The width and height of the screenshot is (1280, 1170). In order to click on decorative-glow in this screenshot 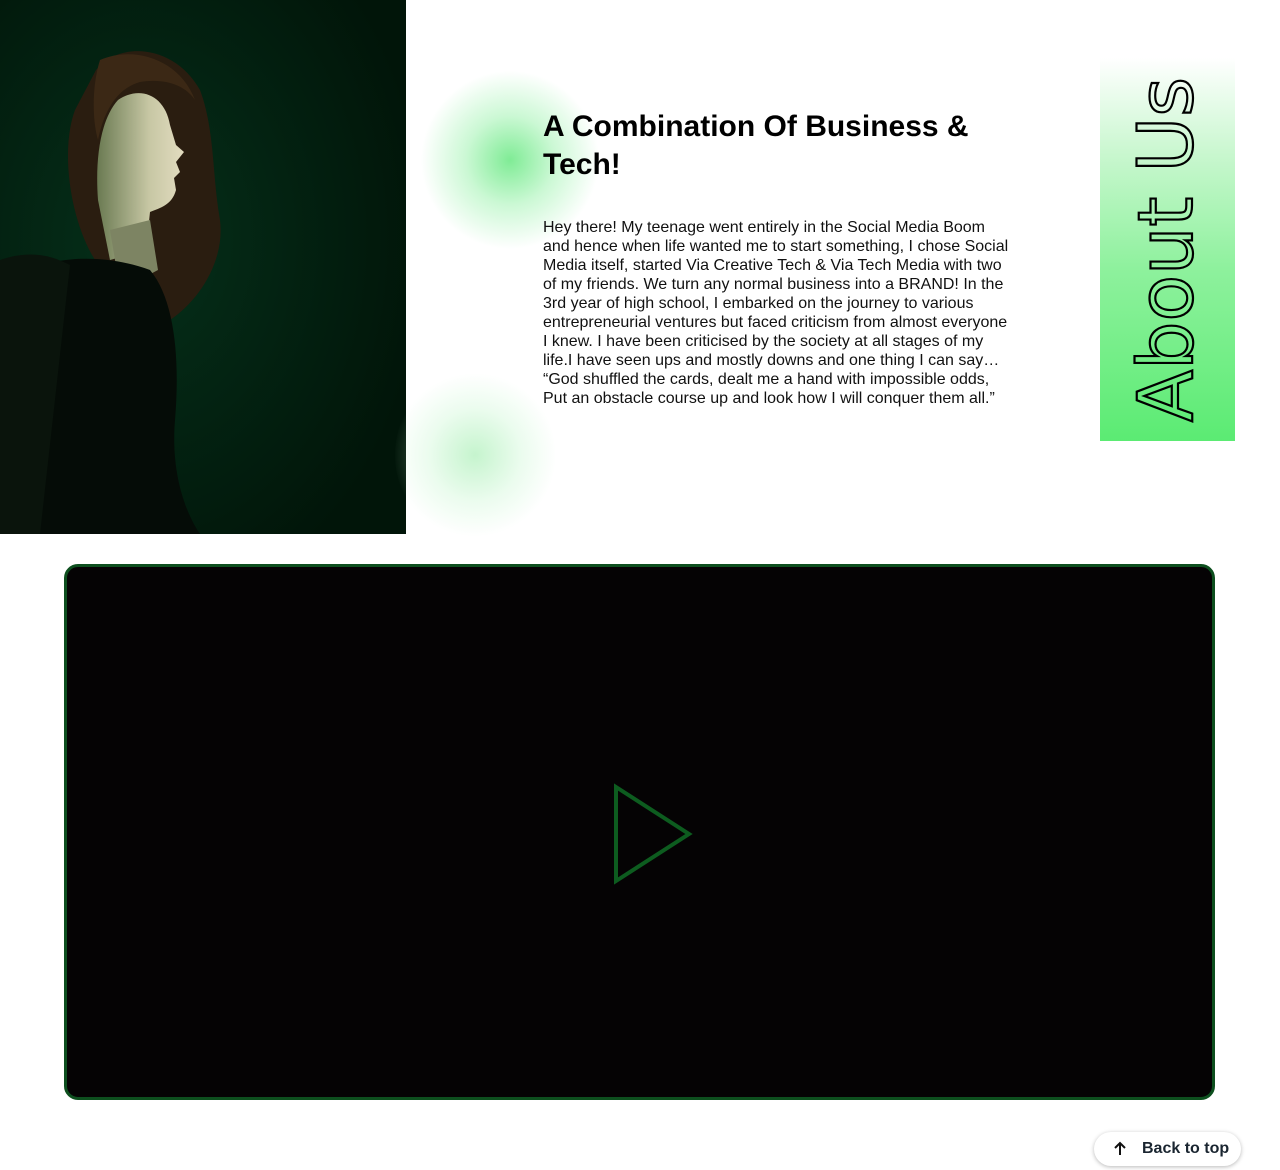, I will do `click(475, 455)`.